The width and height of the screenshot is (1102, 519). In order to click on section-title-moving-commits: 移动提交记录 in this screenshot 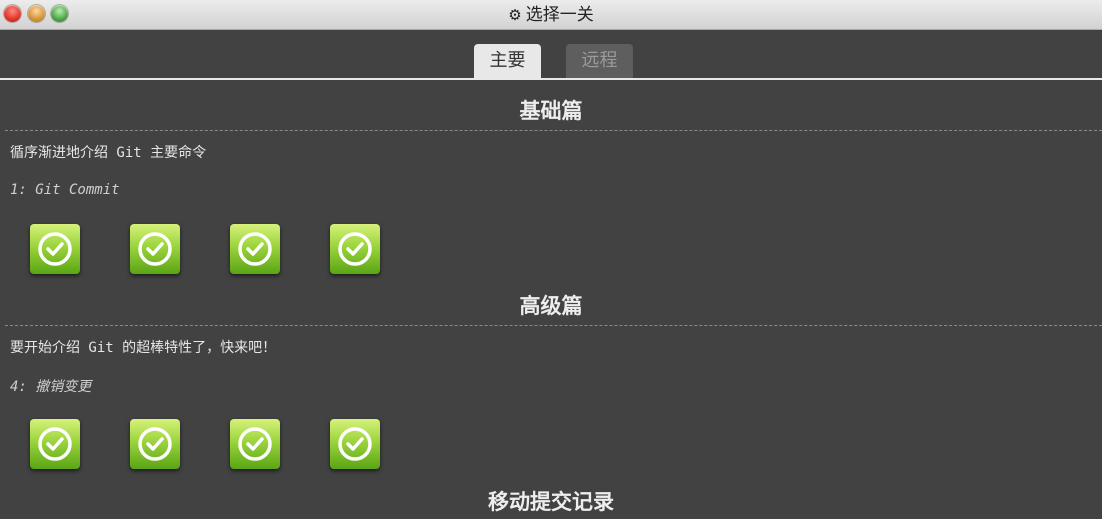, I will do `click(551, 501)`.